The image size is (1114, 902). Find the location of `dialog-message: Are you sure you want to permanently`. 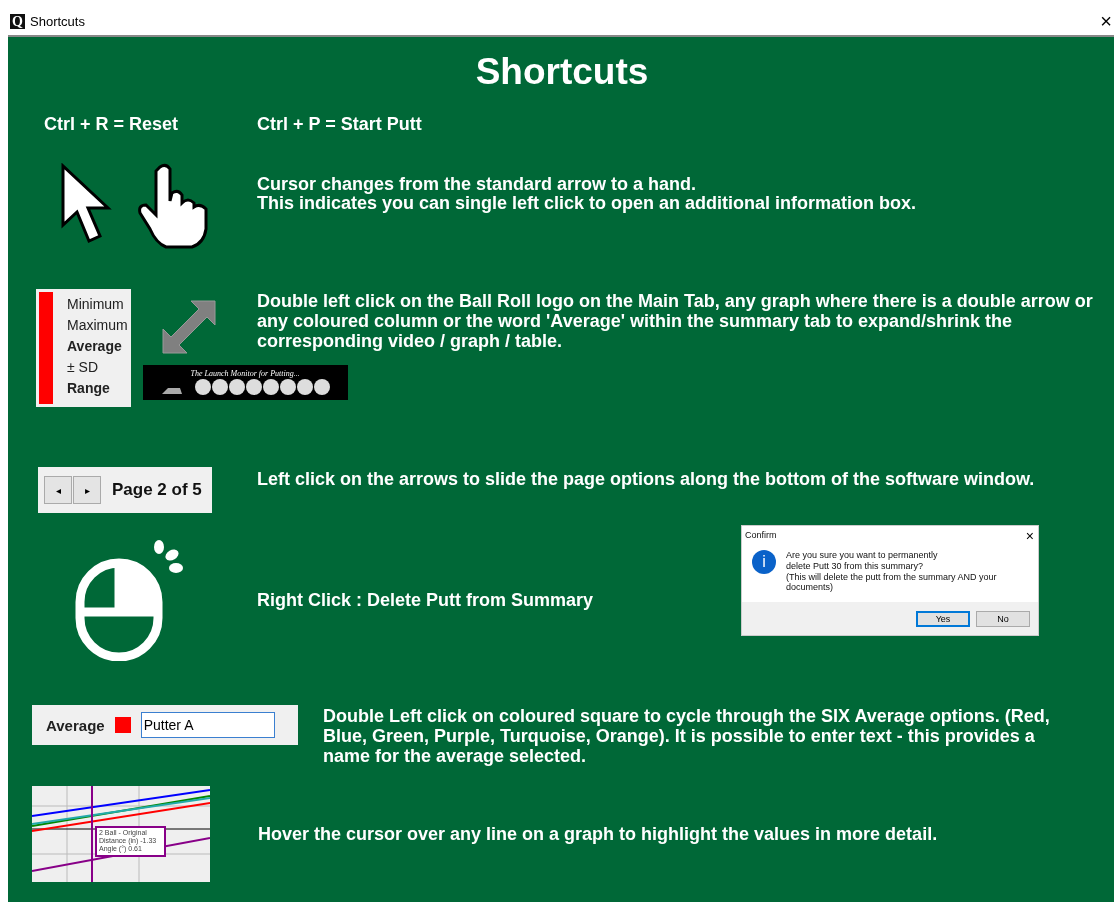

dialog-message: Are you sure you want to permanently is located at coordinates (862, 555).